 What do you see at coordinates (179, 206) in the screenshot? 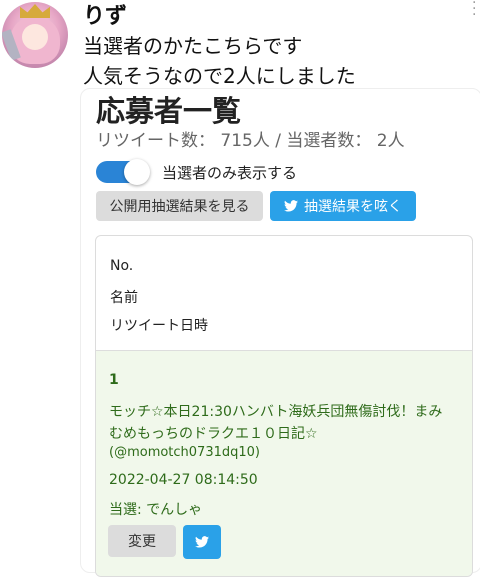
I see `public-result-button: 公開用抽選結果を見る` at bounding box center [179, 206].